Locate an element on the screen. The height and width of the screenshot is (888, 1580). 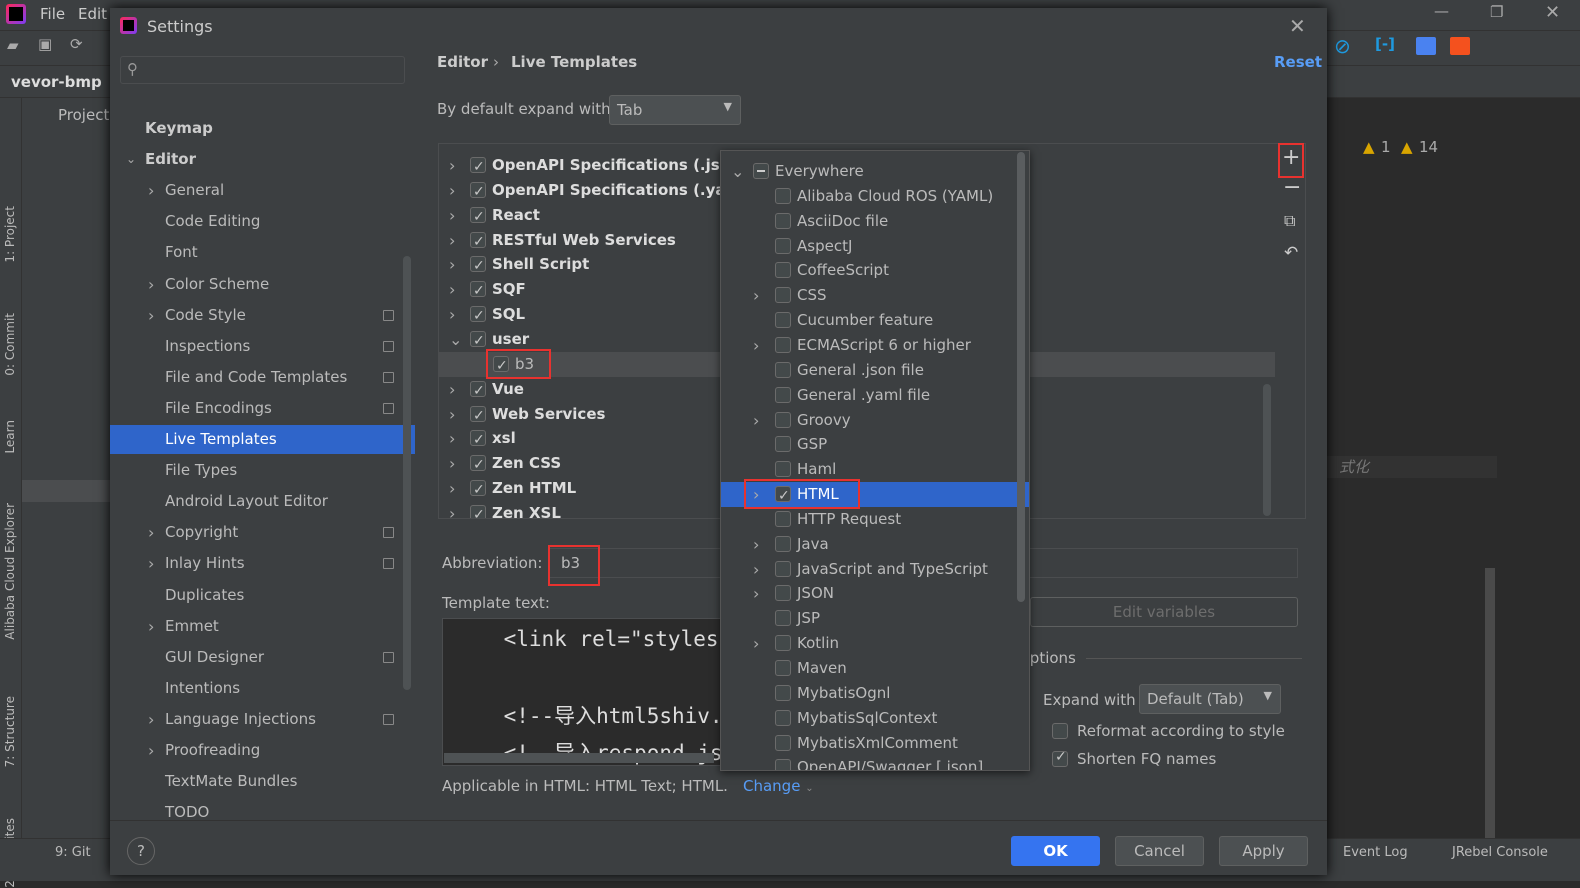
context-item: Maven is located at coordinates (875, 668).